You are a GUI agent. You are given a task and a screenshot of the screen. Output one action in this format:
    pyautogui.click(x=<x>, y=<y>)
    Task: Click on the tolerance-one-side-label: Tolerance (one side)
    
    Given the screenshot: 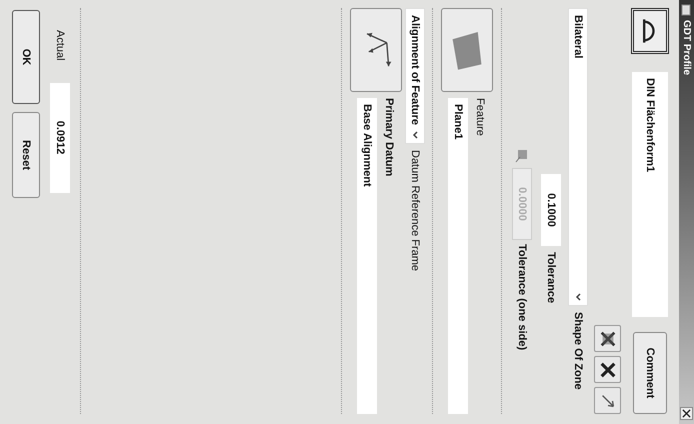 What is the action you would take?
    pyautogui.click(x=522, y=297)
    